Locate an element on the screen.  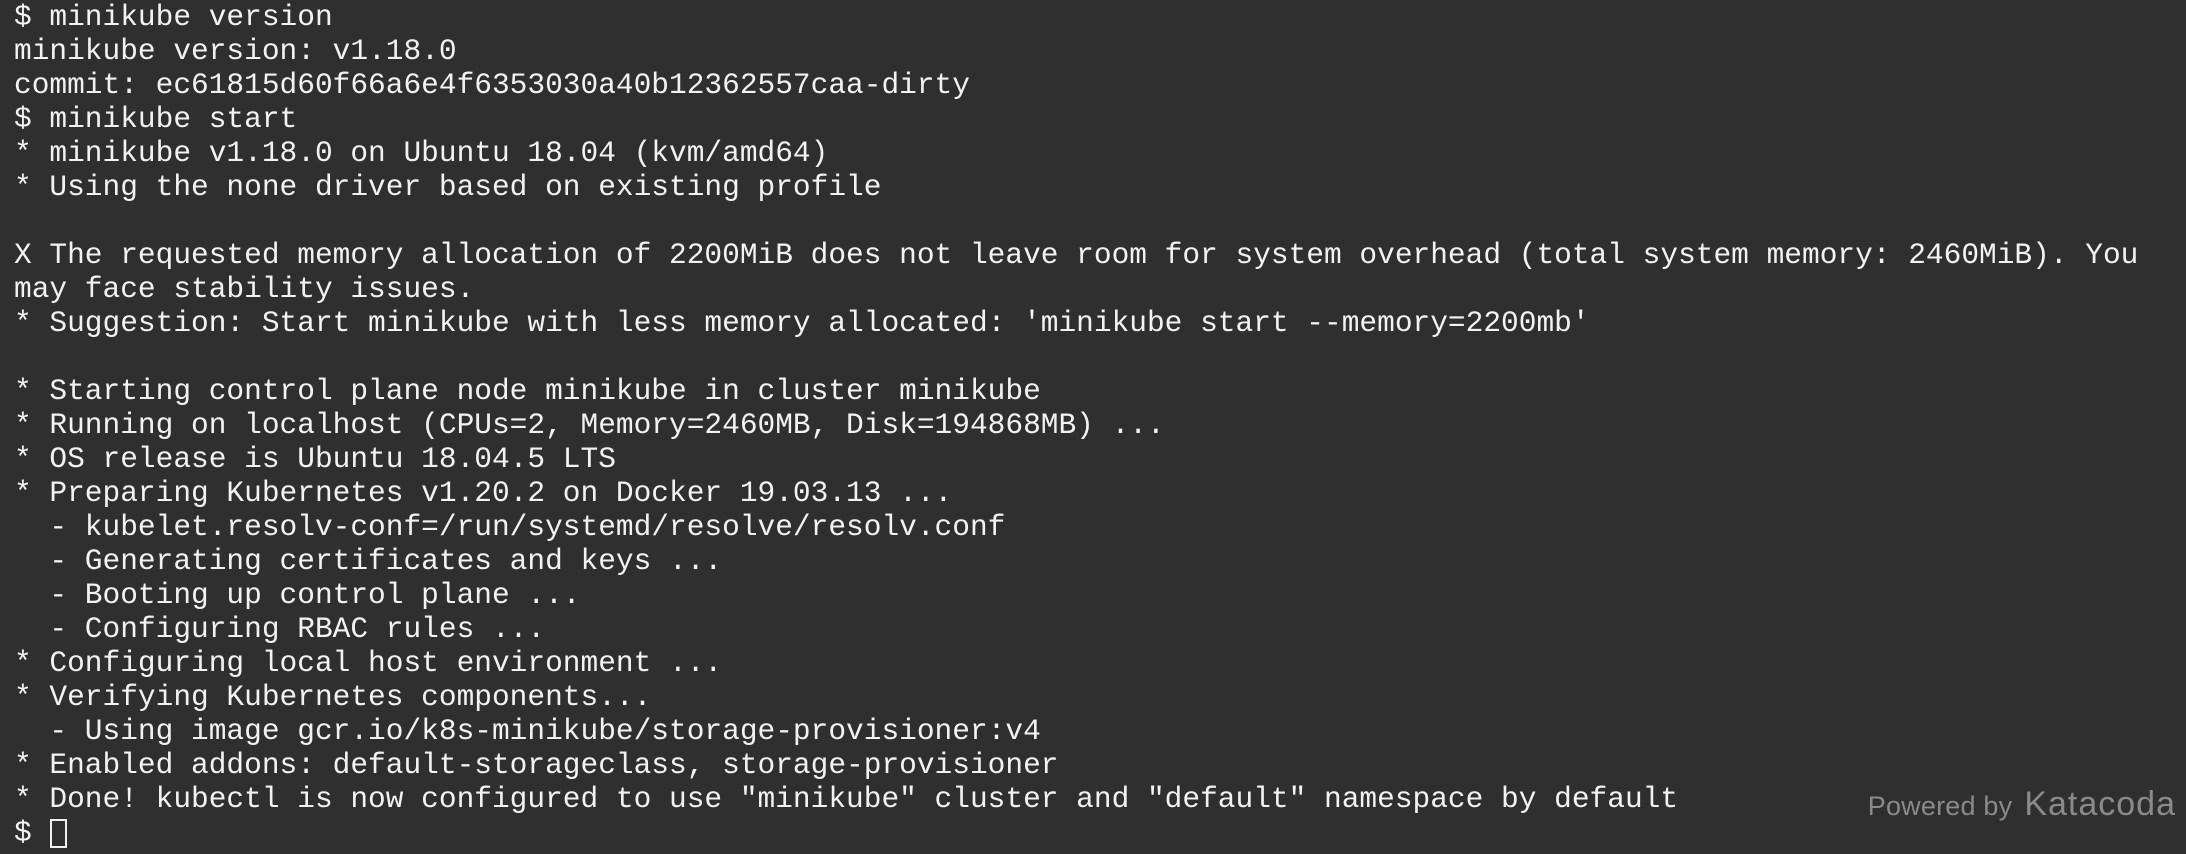
katacoda-logo: Katacoda is located at coordinates (2100, 804).